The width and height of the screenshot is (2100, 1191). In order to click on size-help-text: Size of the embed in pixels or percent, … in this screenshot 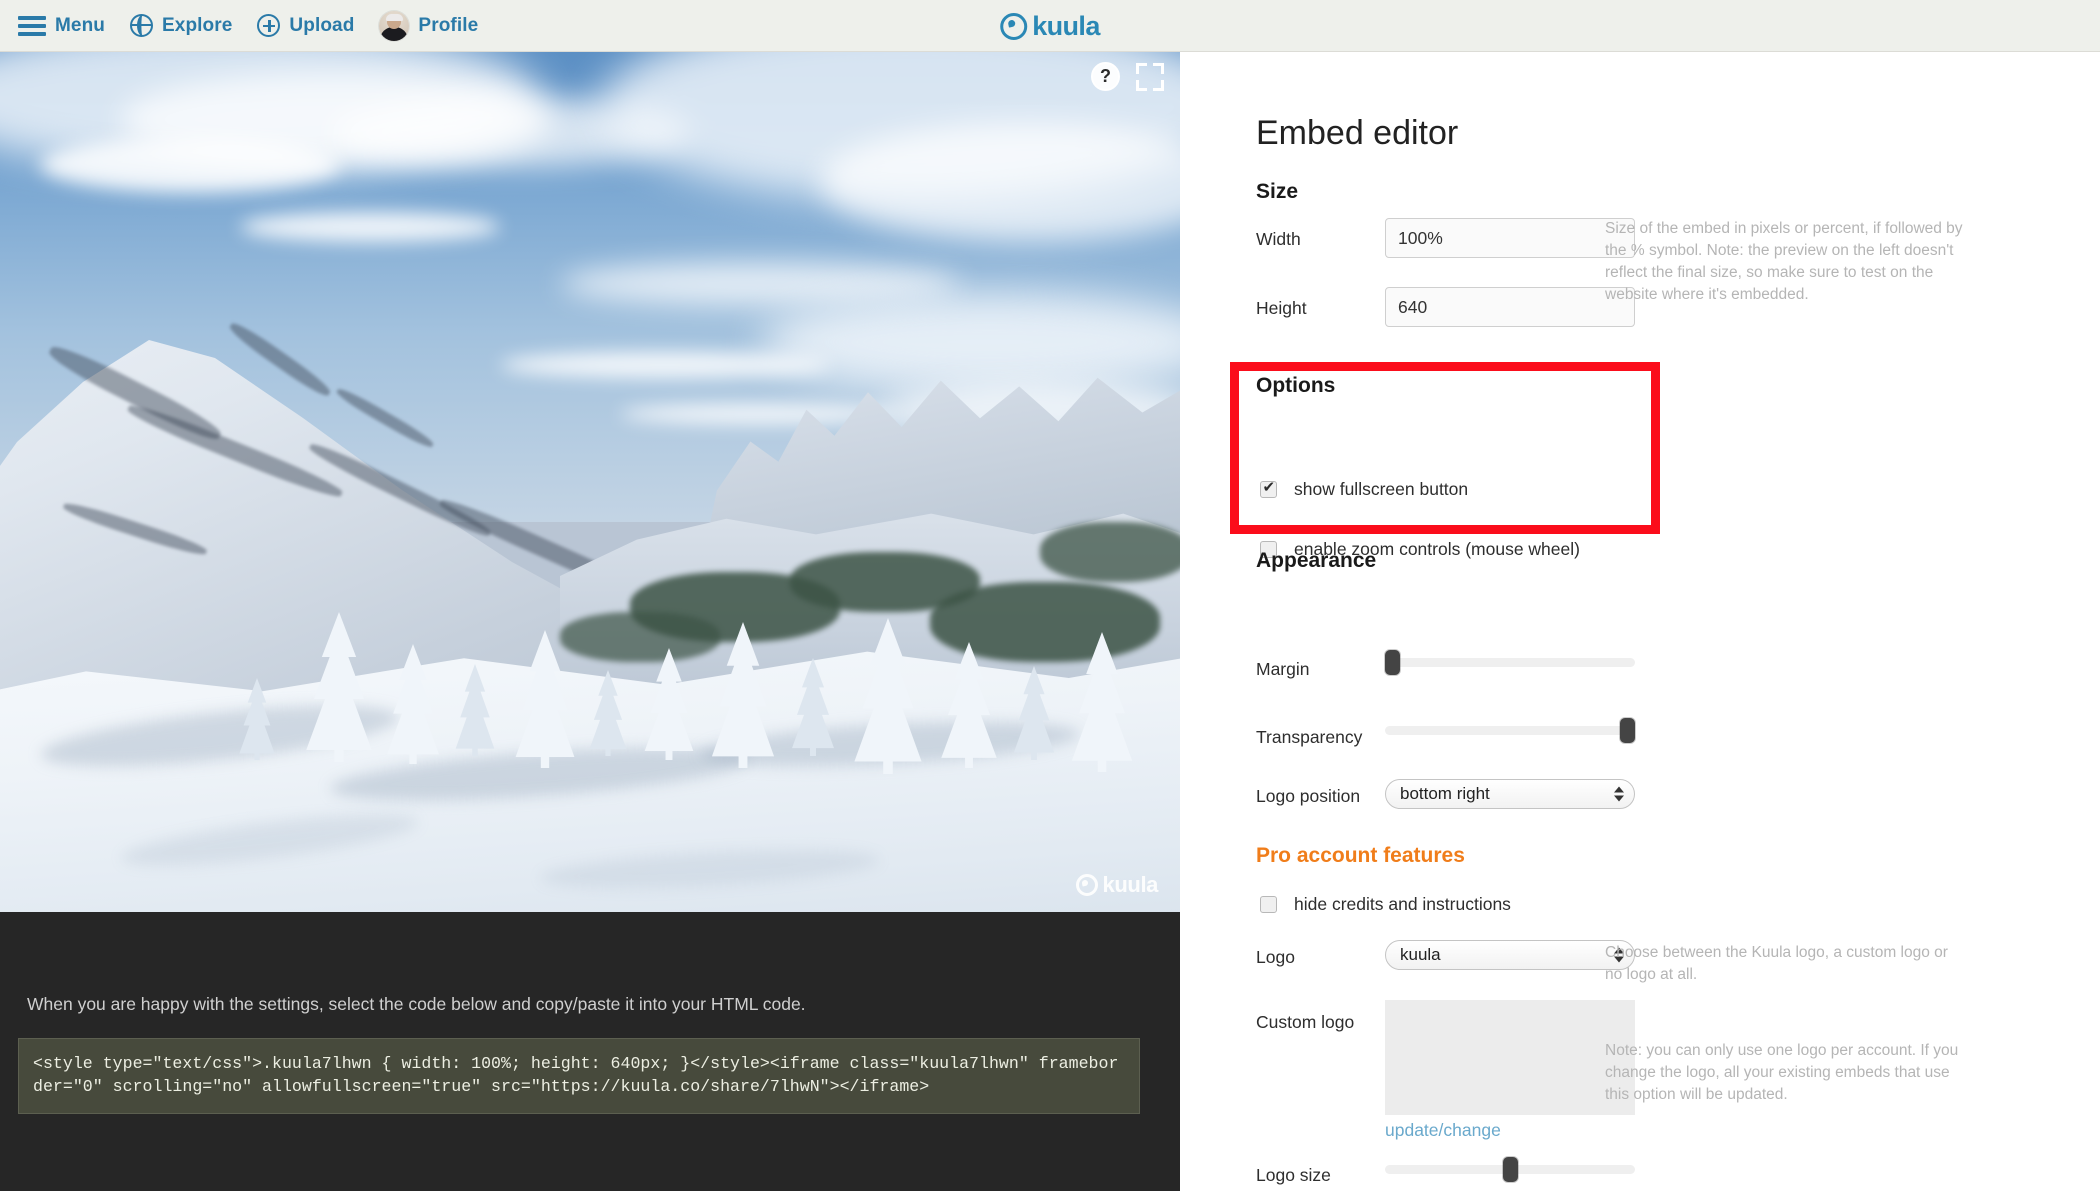, I will do `click(1784, 261)`.